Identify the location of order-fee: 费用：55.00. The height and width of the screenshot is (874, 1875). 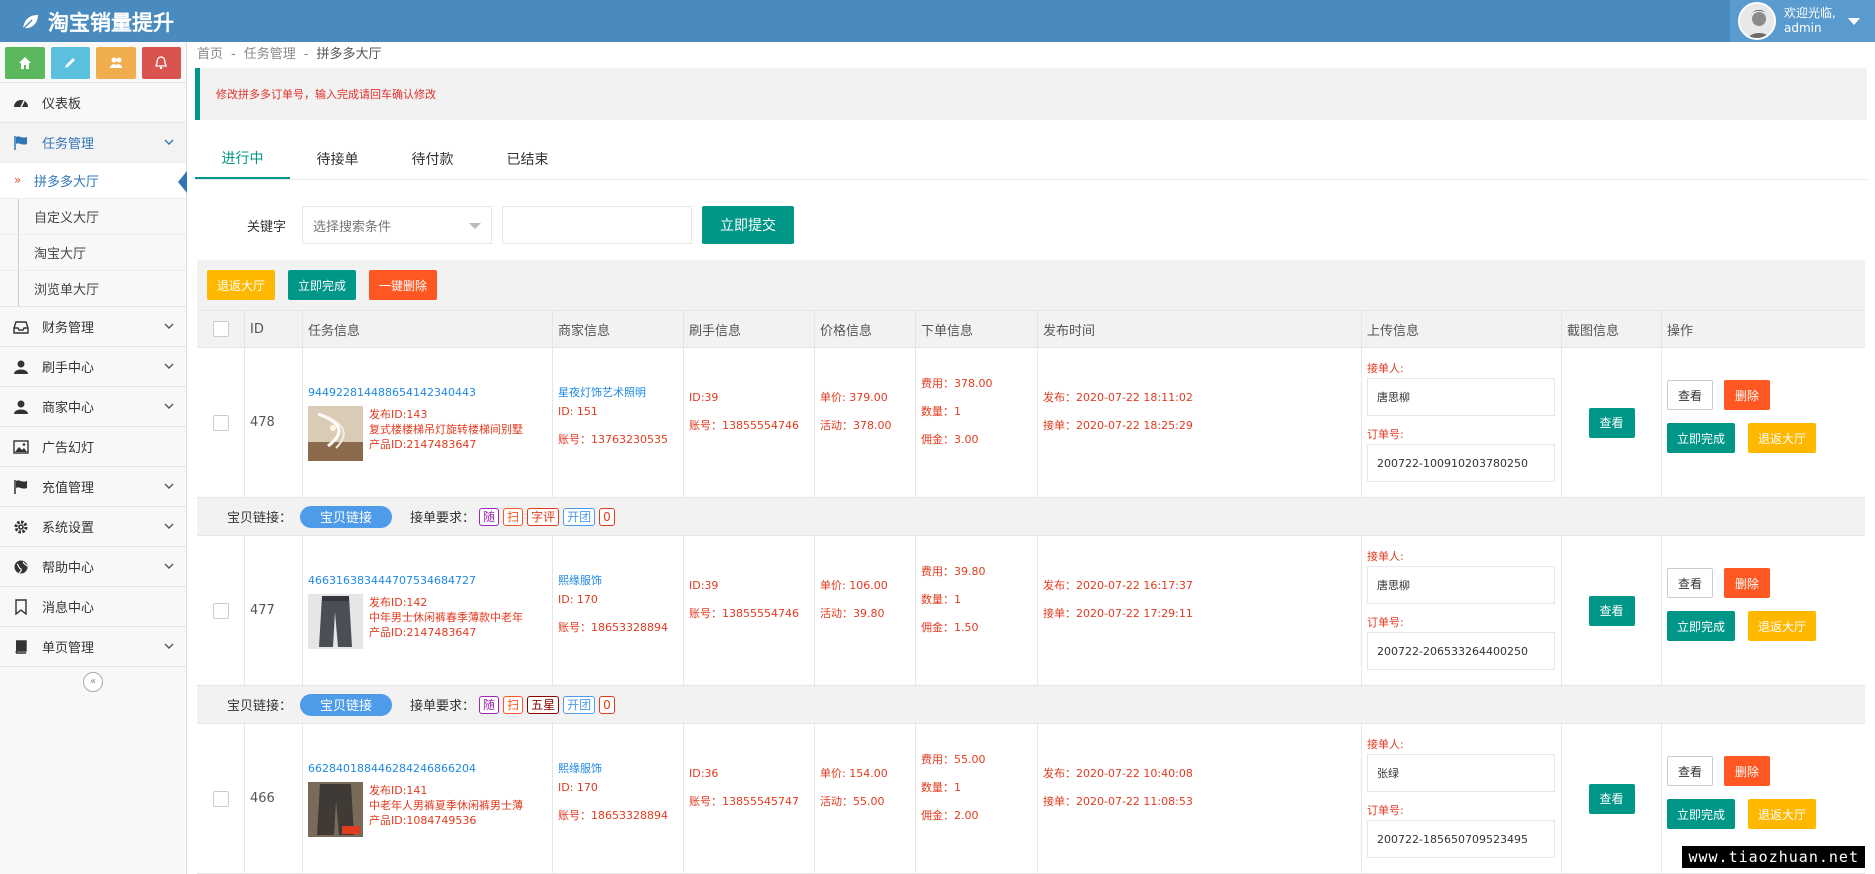
(953, 759).